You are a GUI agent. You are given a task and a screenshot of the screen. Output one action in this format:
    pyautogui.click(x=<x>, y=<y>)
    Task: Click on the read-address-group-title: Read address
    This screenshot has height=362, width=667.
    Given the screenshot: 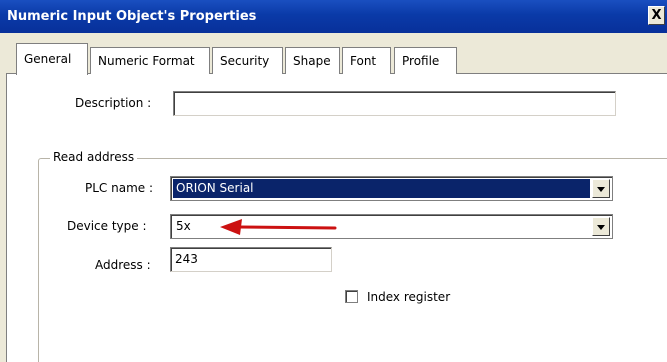 What is the action you would take?
    pyautogui.click(x=94, y=157)
    